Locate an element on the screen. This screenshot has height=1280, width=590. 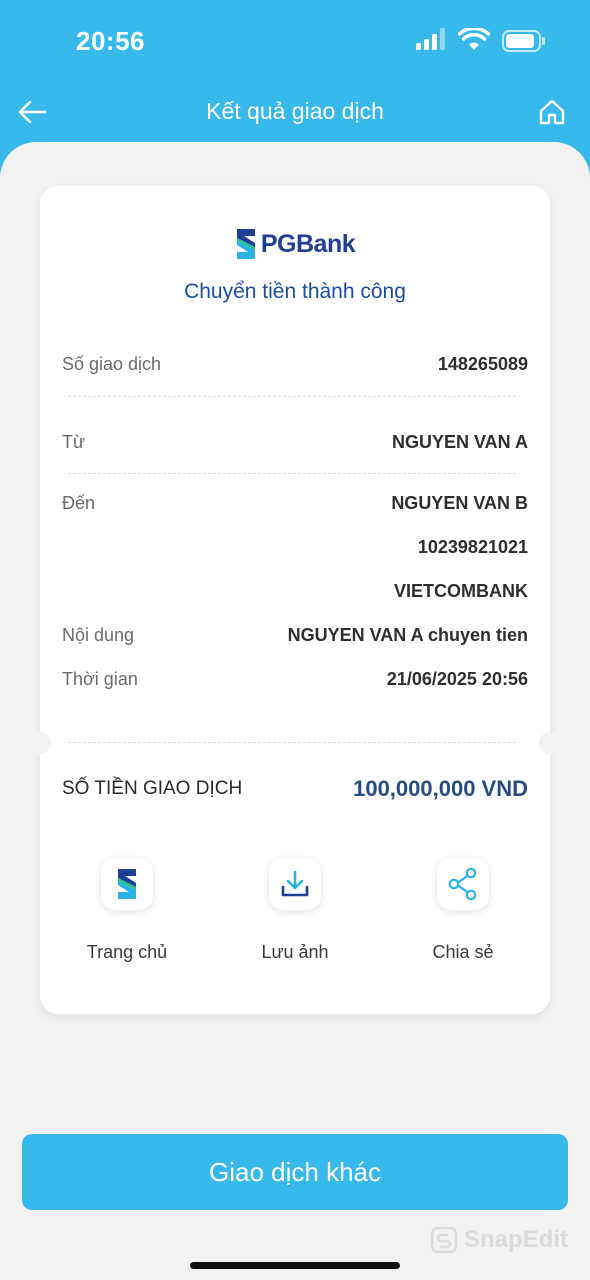
time-value: 21/06/2025 20:56 is located at coordinates (457, 679).